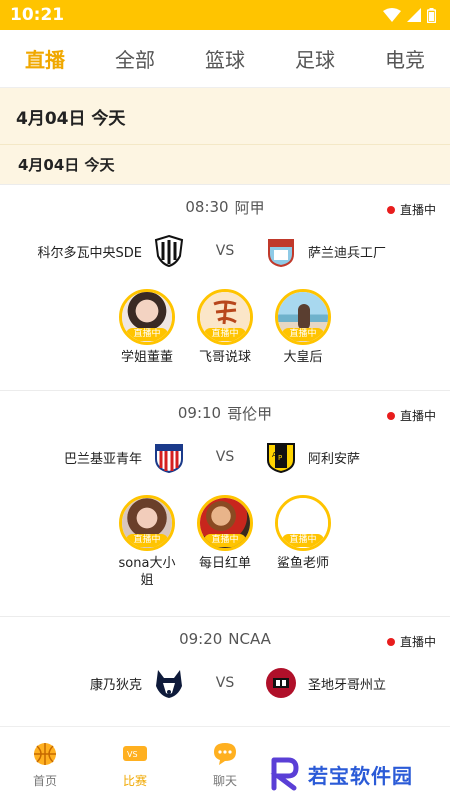 The width and height of the screenshot is (450, 800). I want to click on away-team: A P 阿利安萨, so click(357, 457).